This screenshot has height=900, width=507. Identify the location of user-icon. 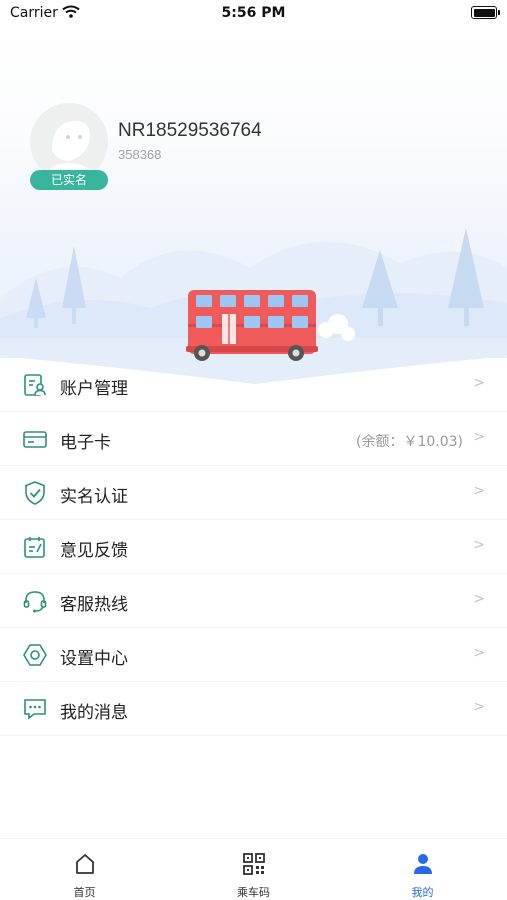
(423, 864).